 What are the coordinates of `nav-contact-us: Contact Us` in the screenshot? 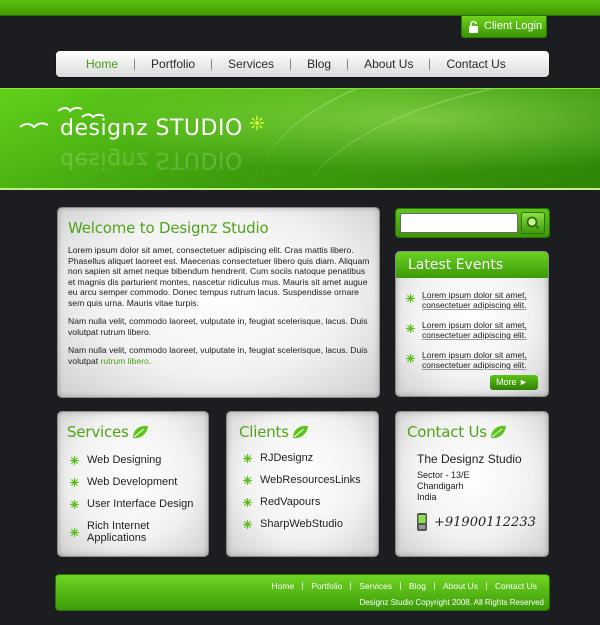 It's located at (475, 64).